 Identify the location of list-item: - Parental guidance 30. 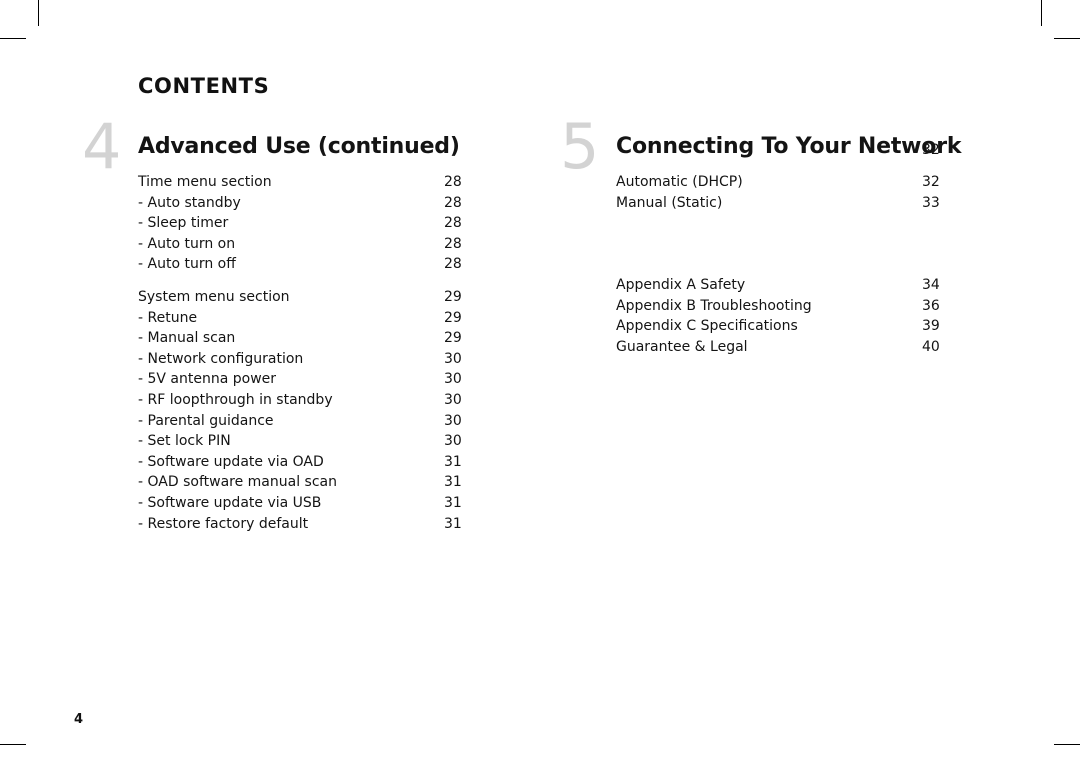
(292, 423).